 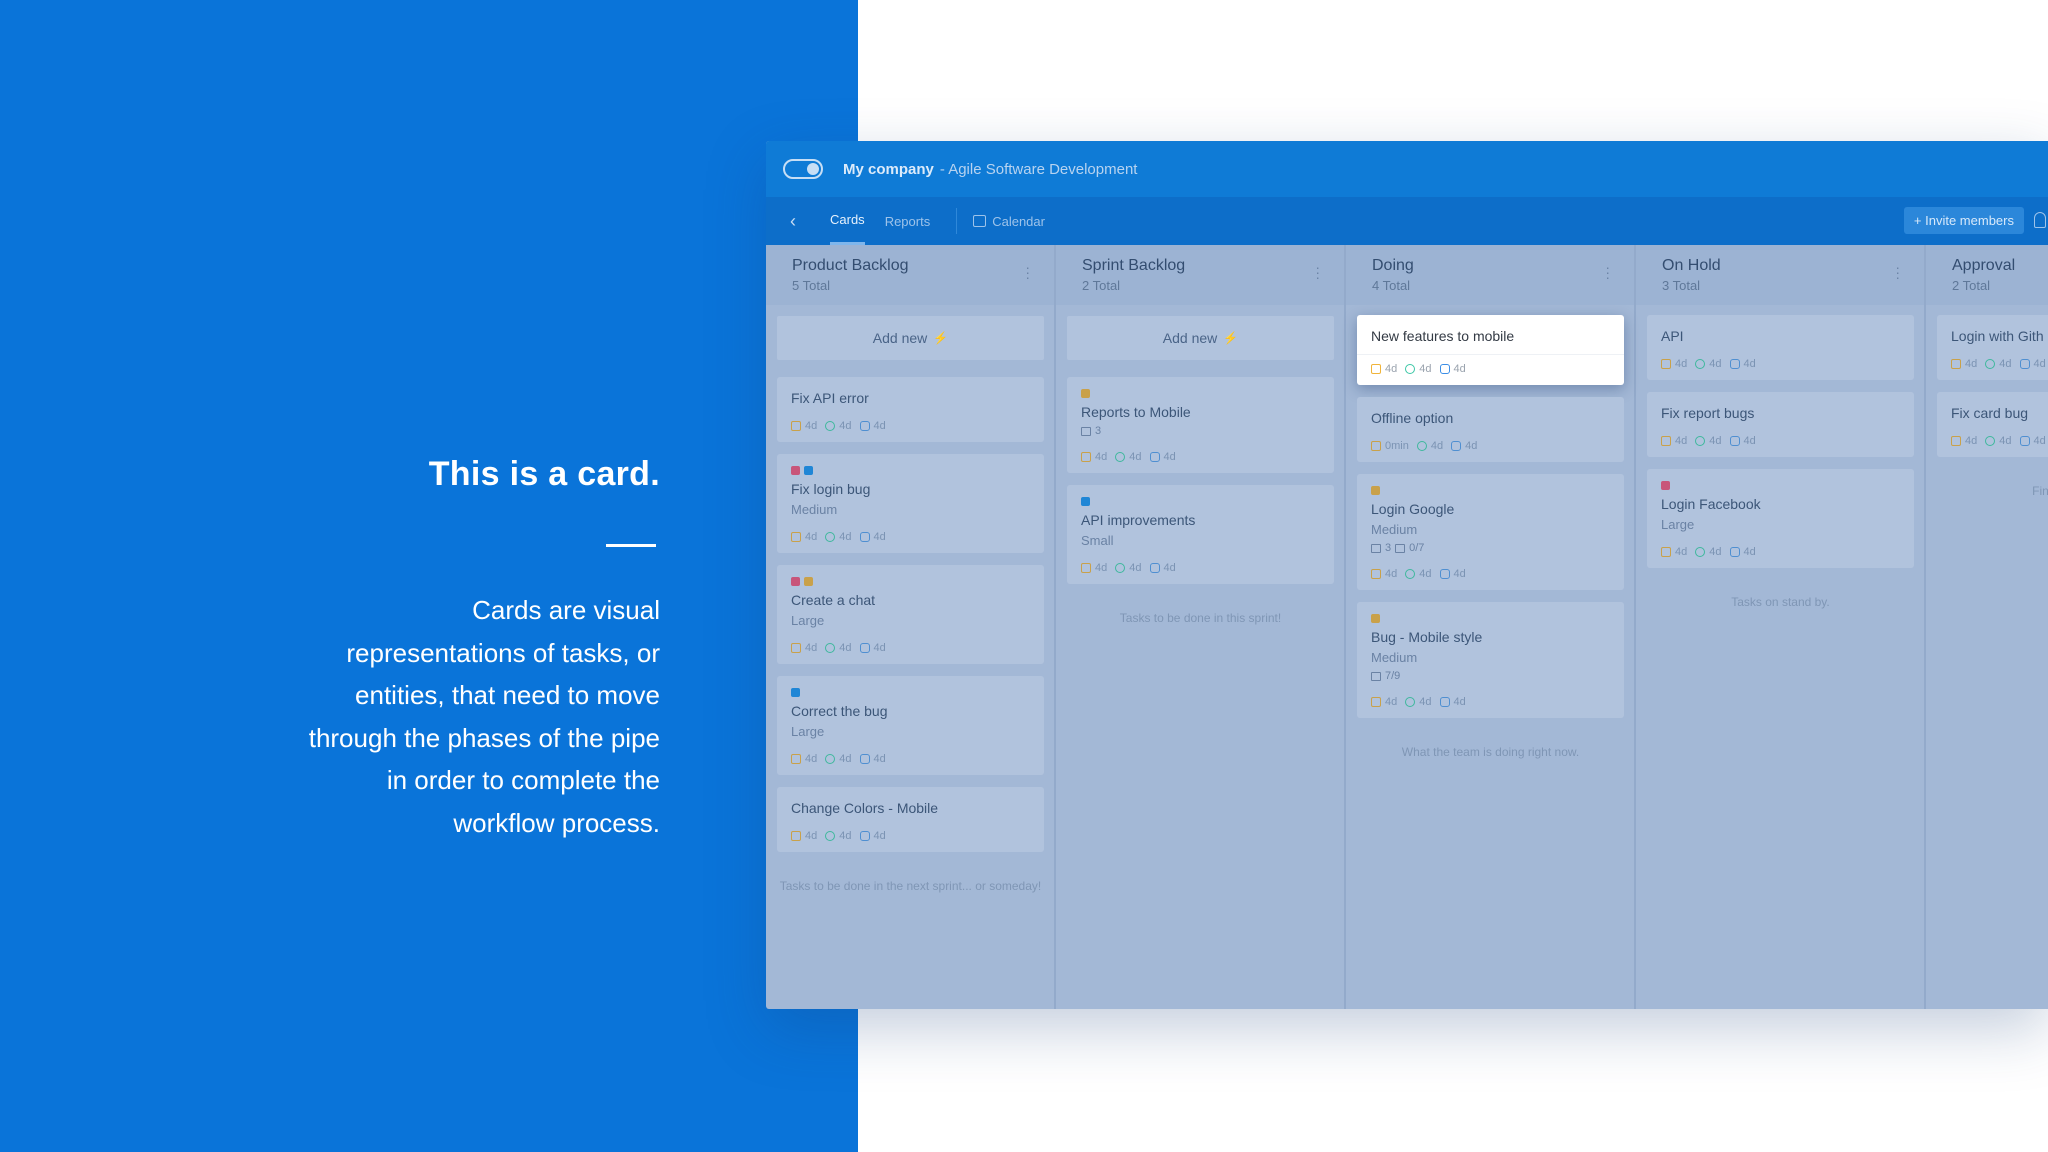 What do you see at coordinates (1391, 285) in the screenshot?
I see `column-total: 4 Total` at bounding box center [1391, 285].